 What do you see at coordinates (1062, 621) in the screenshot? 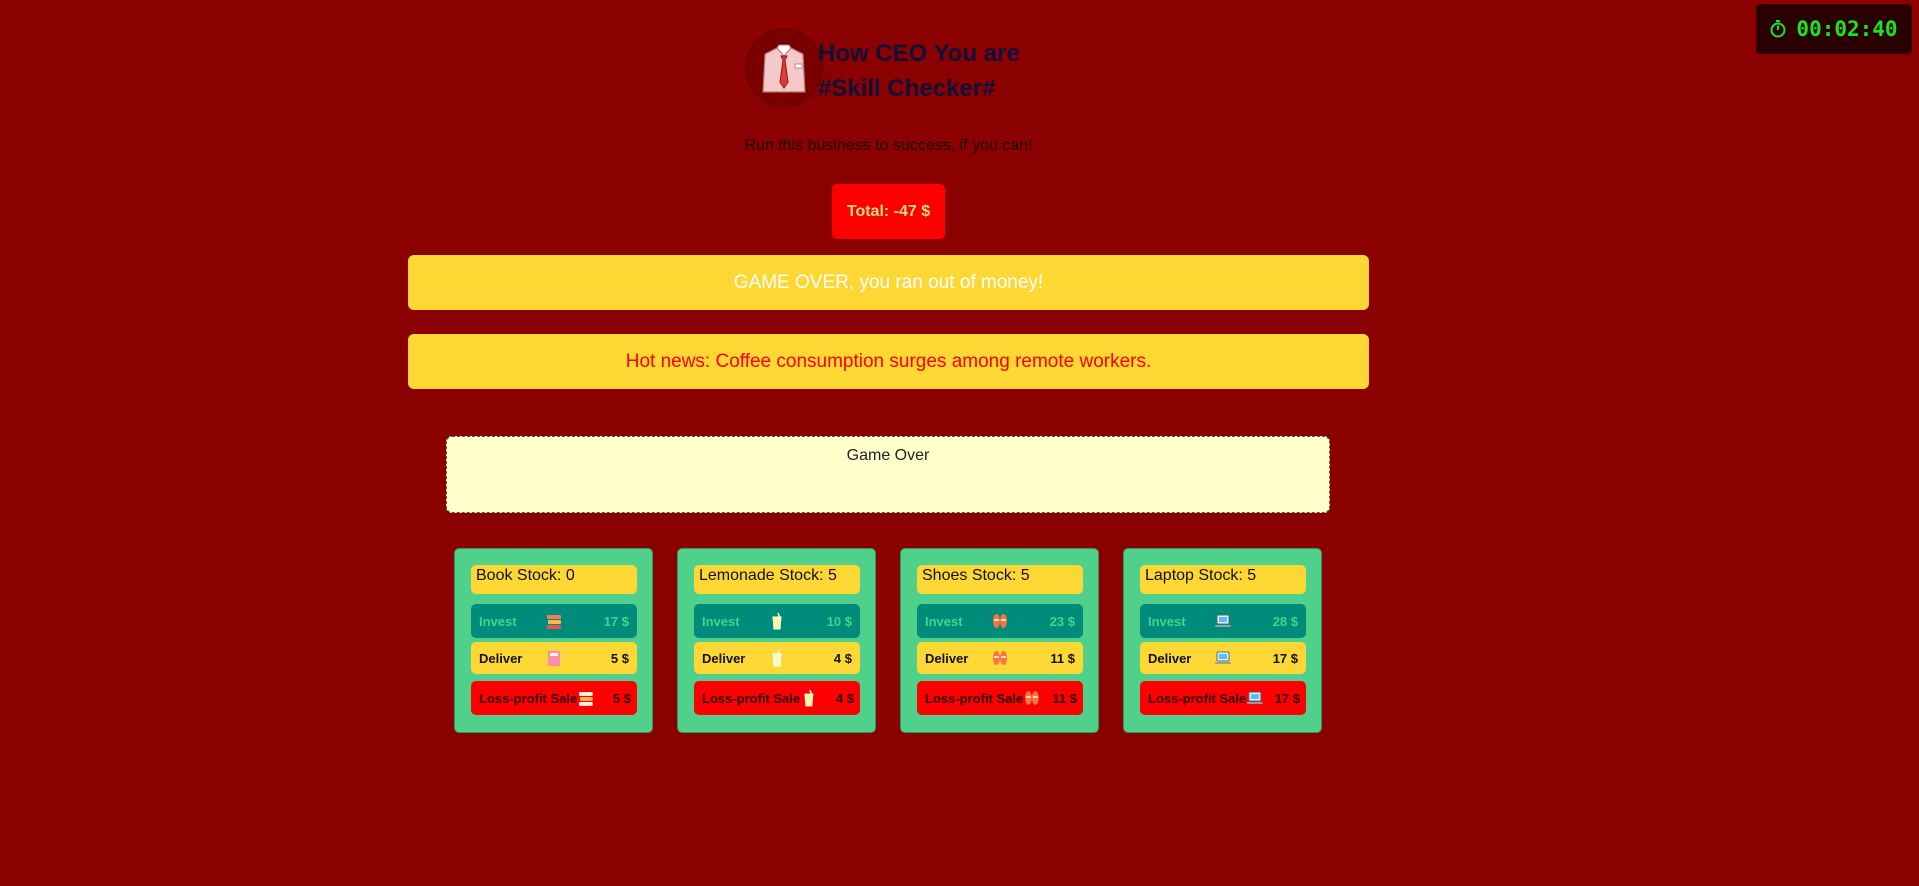
I see `invest-price: 23 $` at bounding box center [1062, 621].